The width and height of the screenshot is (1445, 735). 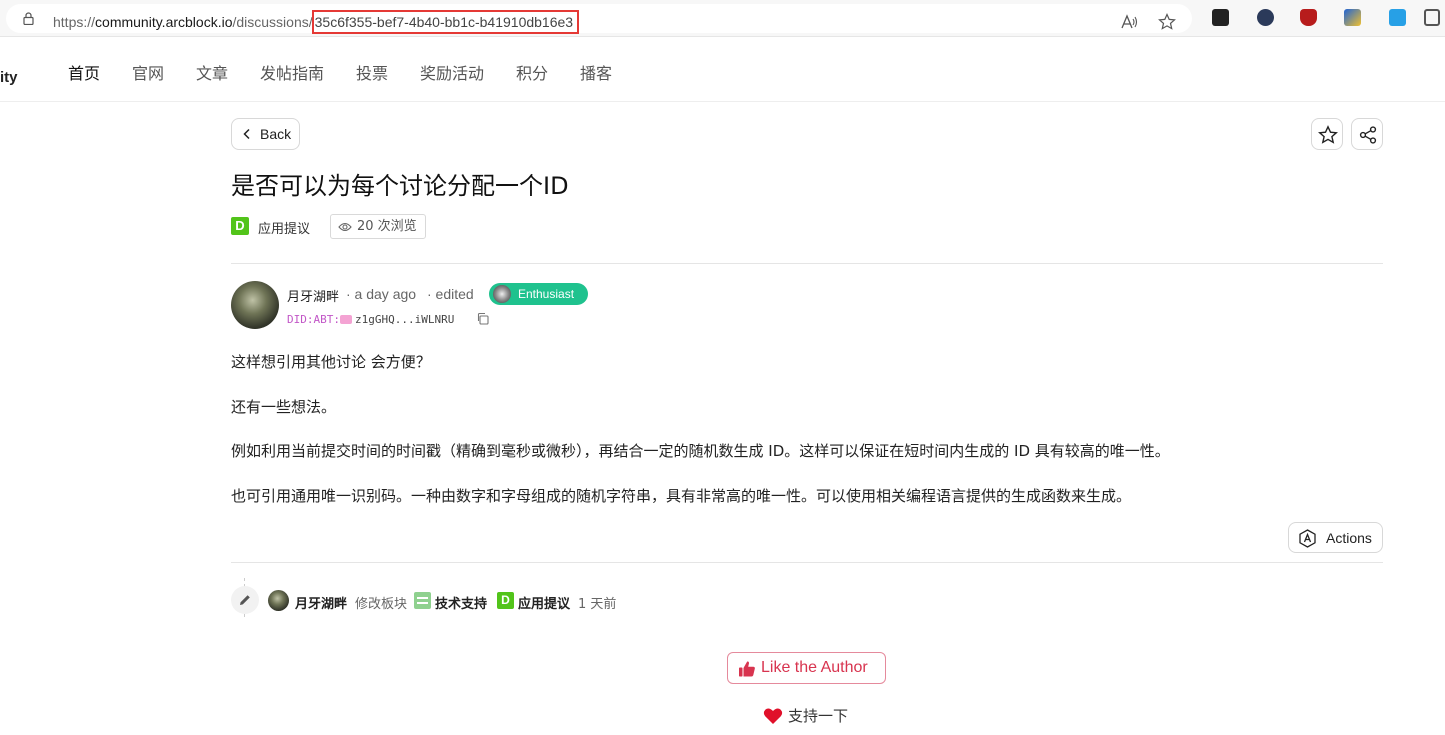 I want to click on author-avatar, so click(x=255, y=305).